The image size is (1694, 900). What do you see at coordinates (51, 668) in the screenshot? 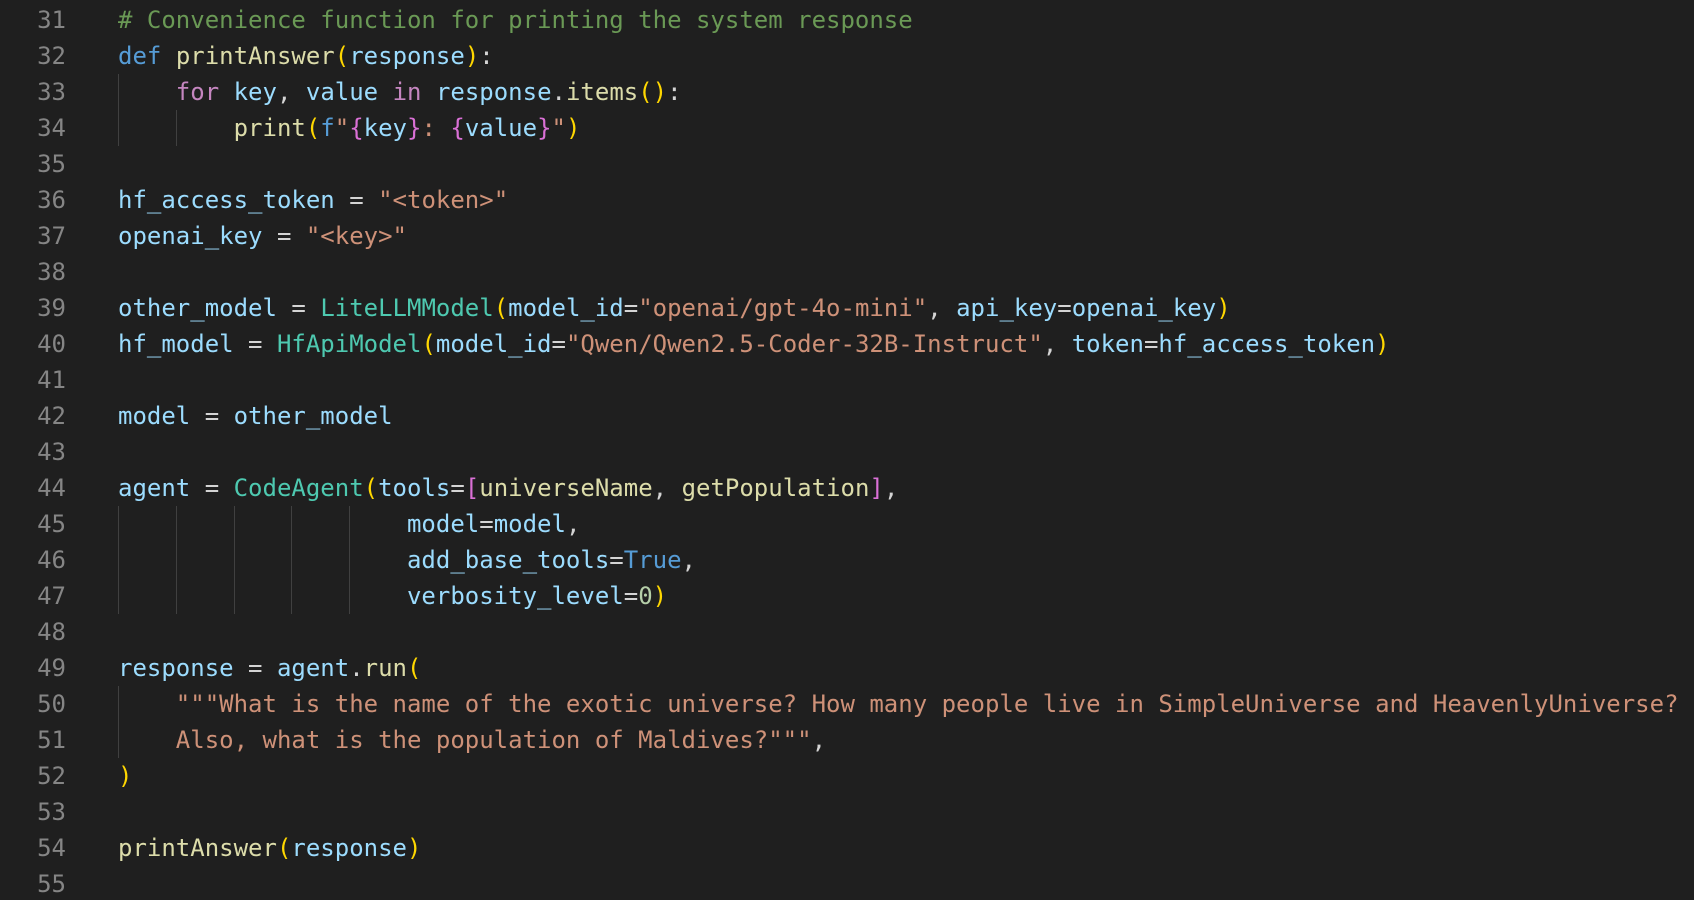
I see `line-number: 49` at bounding box center [51, 668].